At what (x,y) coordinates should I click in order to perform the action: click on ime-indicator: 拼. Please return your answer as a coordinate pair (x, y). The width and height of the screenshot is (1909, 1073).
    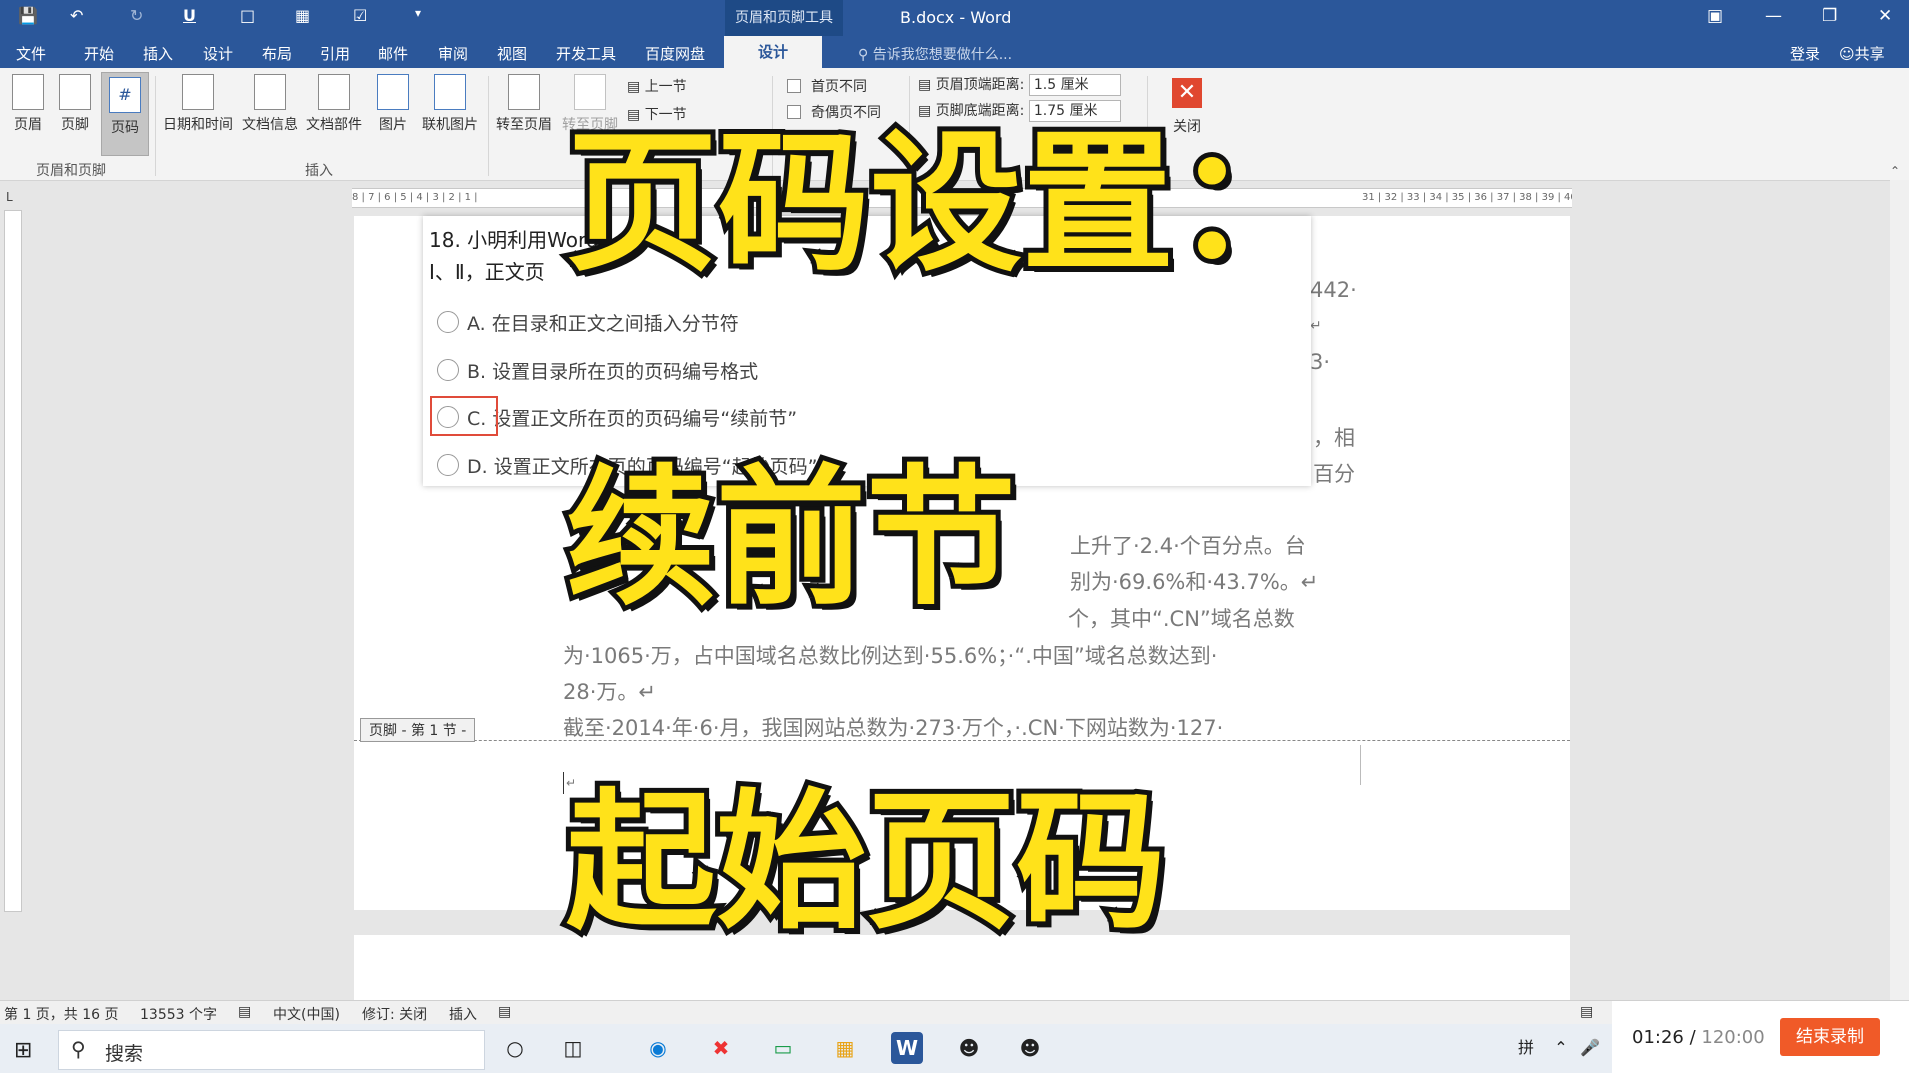
    Looking at the image, I should click on (1526, 1048).